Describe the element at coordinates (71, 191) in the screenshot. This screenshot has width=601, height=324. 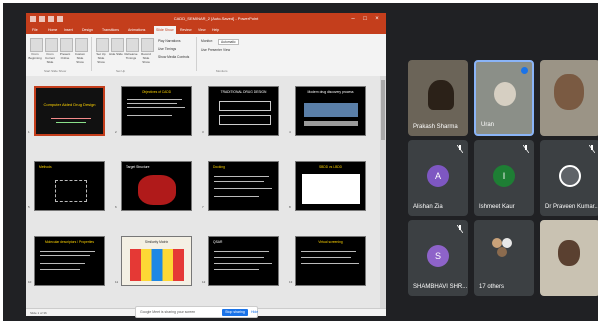
I see `slide-molecule` at that location.